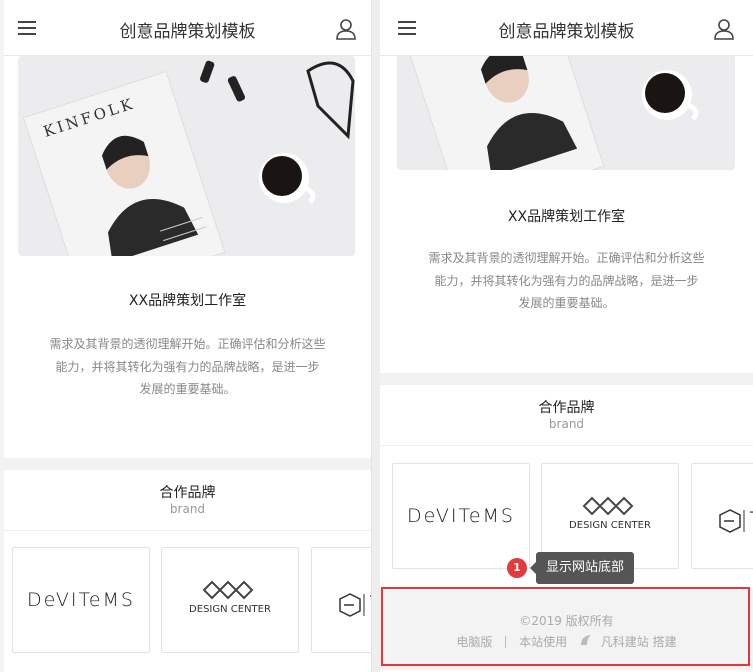  Describe the element at coordinates (582, 568) in the screenshot. I see `show-footer-tooltip: 显示网站底部` at that location.